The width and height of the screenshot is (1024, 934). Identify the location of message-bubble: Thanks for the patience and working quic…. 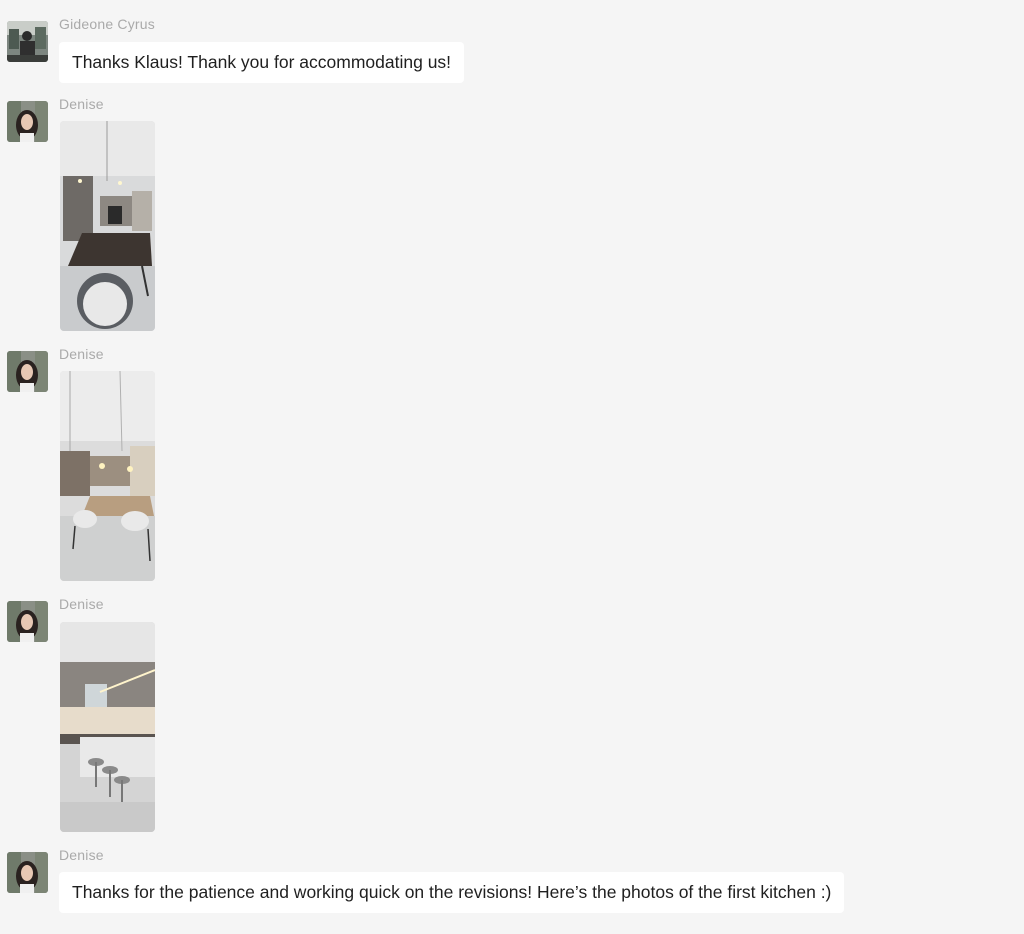
(452, 892).